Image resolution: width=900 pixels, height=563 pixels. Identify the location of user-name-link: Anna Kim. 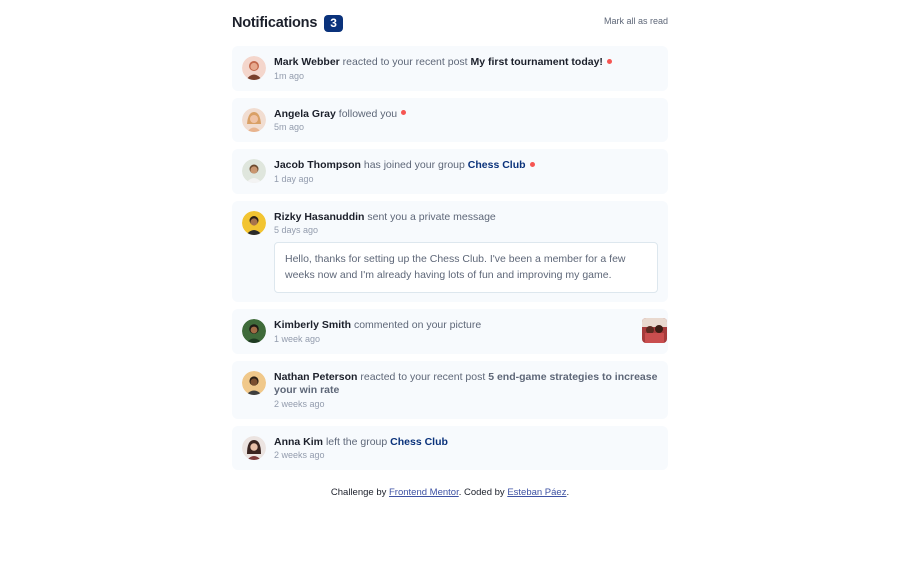
(298, 442).